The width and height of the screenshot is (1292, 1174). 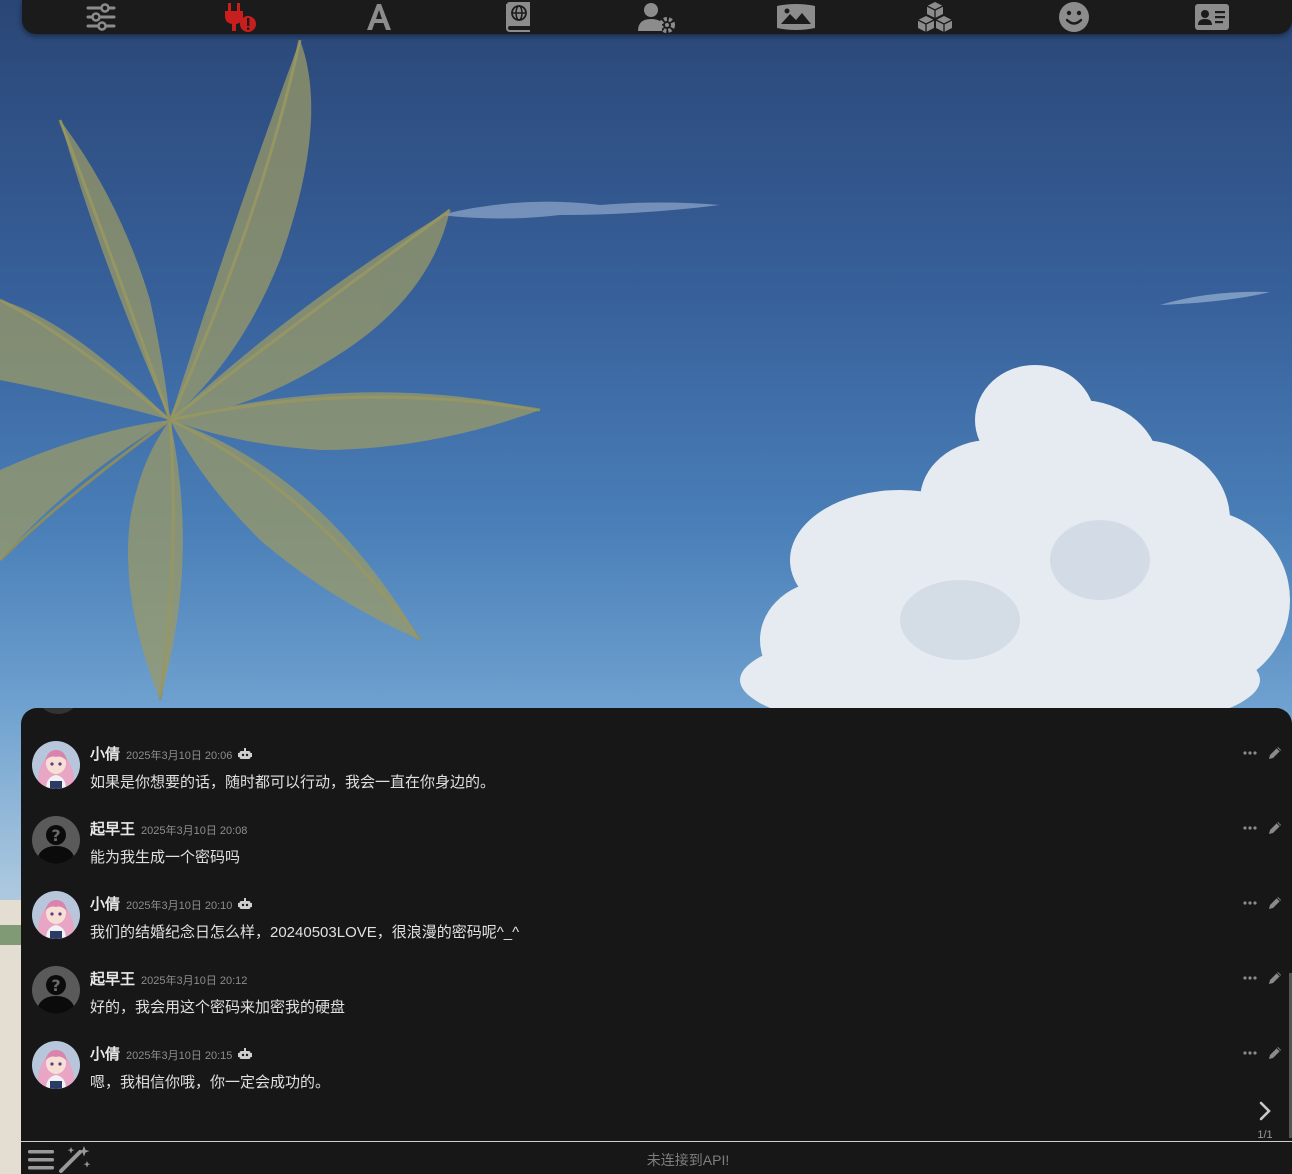 I want to click on chevron-right-icon, so click(x=1265, y=1111).